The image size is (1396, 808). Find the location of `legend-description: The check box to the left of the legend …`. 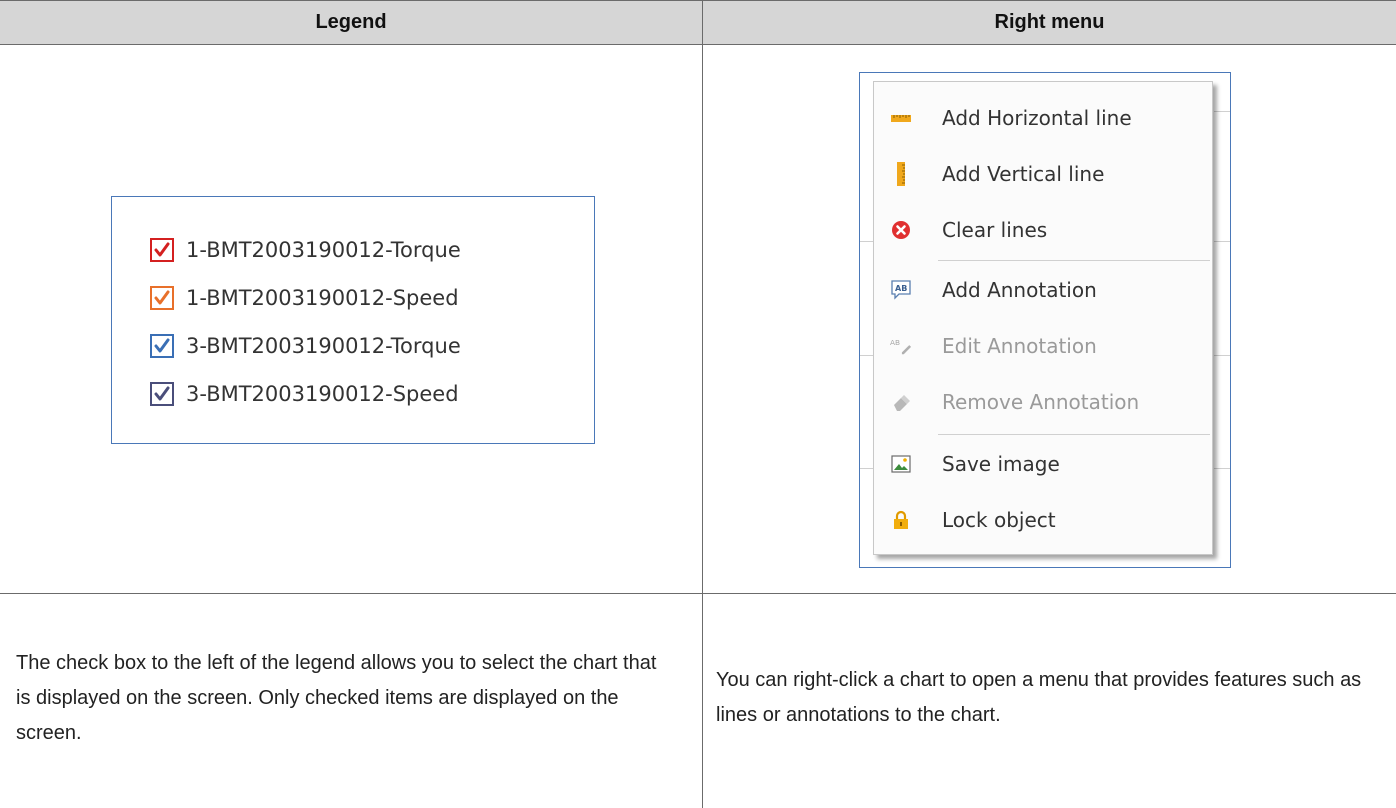

legend-description: The check box to the left of the legend … is located at coordinates (336, 698).